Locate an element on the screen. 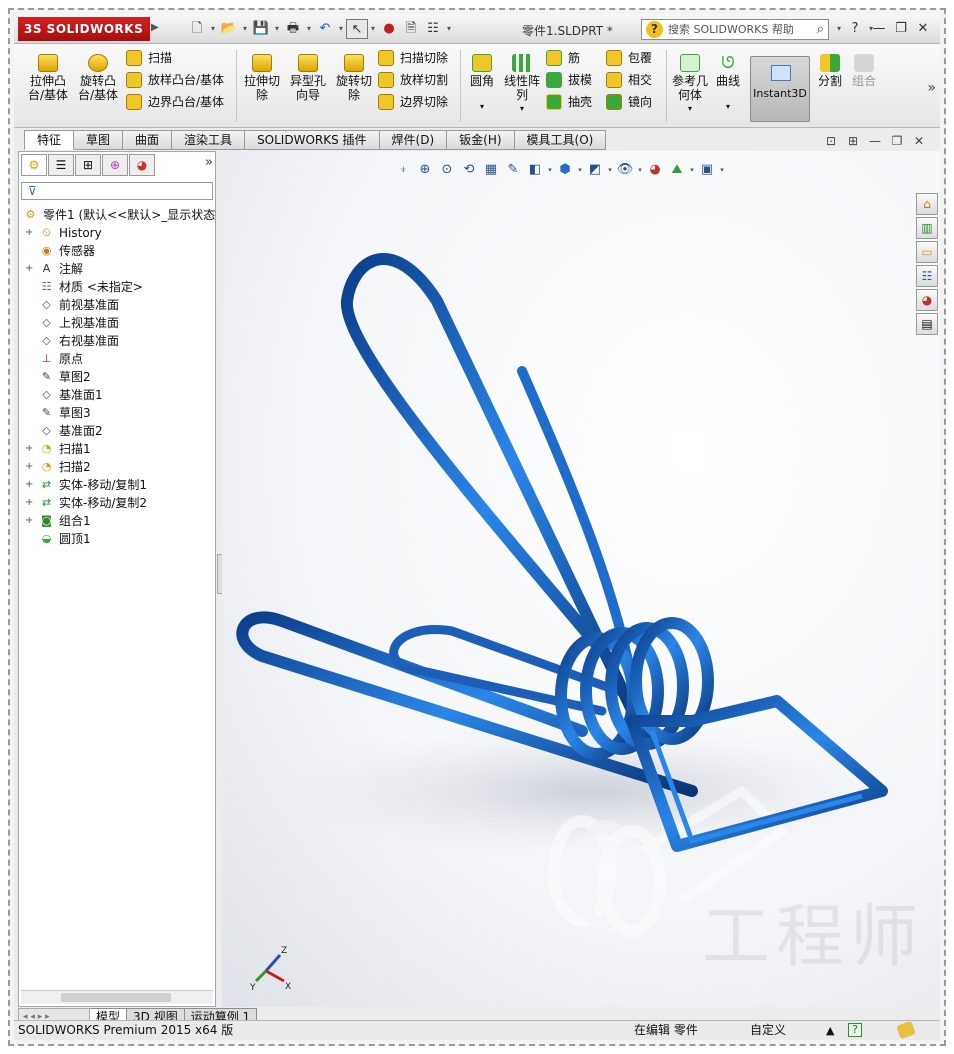 The width and height of the screenshot is (954, 1054). scrollbar-thumb is located at coordinates (116, 997).